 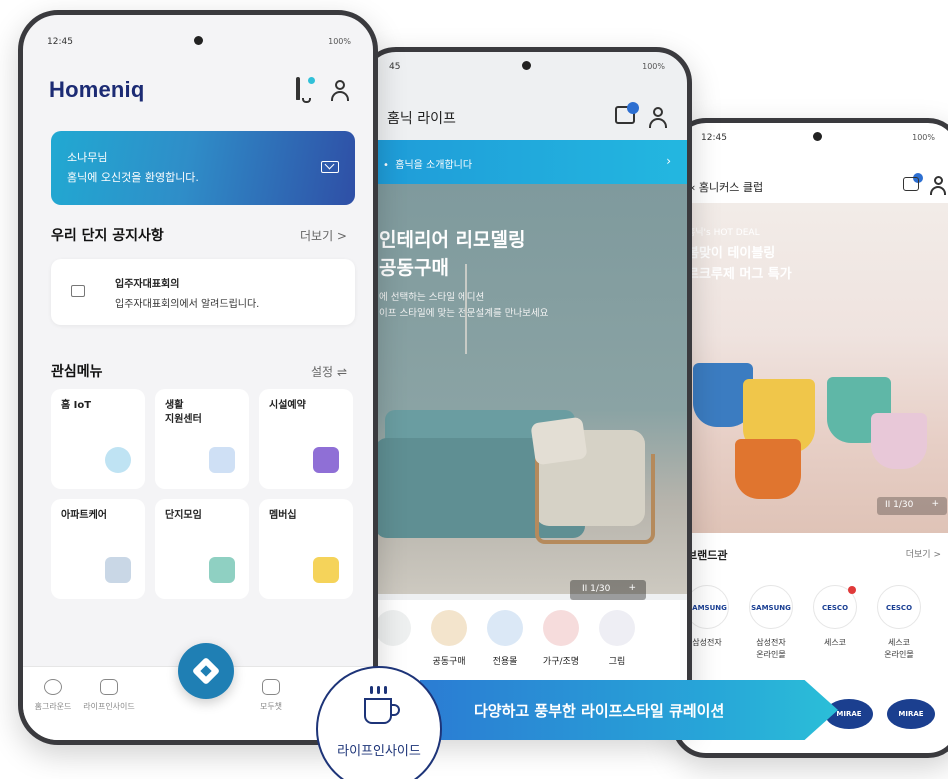 What do you see at coordinates (283, 515) in the screenshot?
I see `tile-label: 멤버십` at bounding box center [283, 515].